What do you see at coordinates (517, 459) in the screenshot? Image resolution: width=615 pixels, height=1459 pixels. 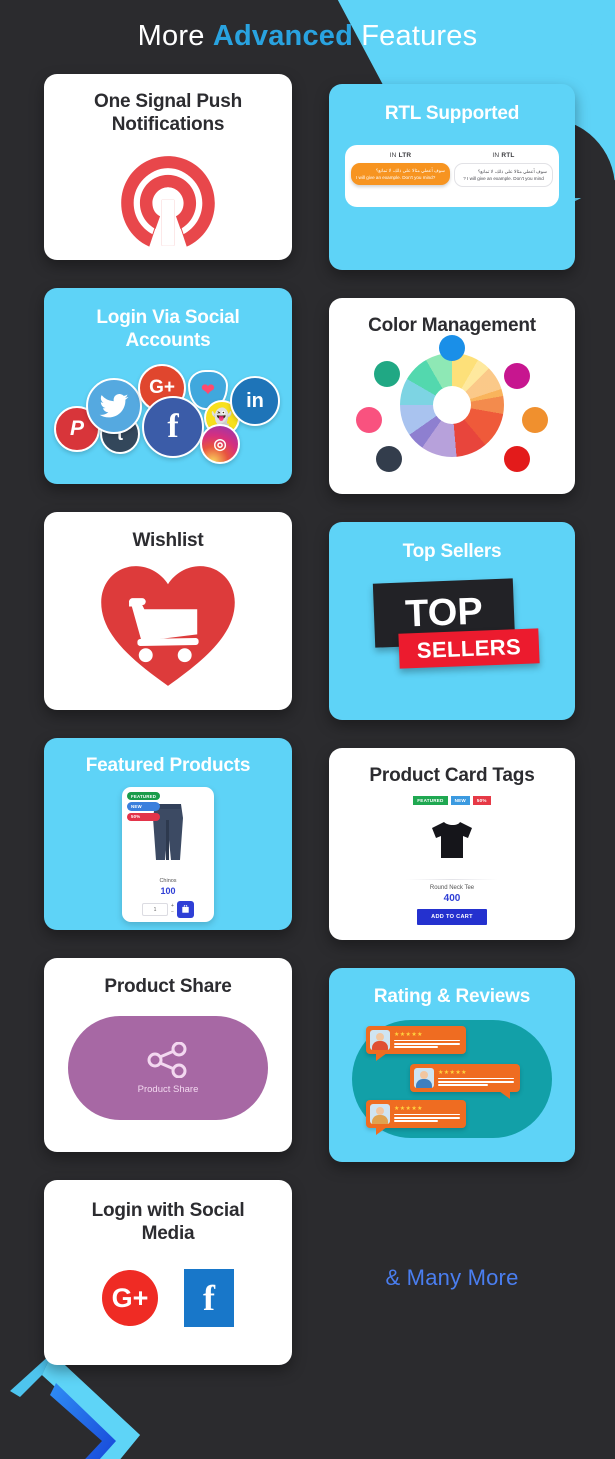 I see `dot-red` at bounding box center [517, 459].